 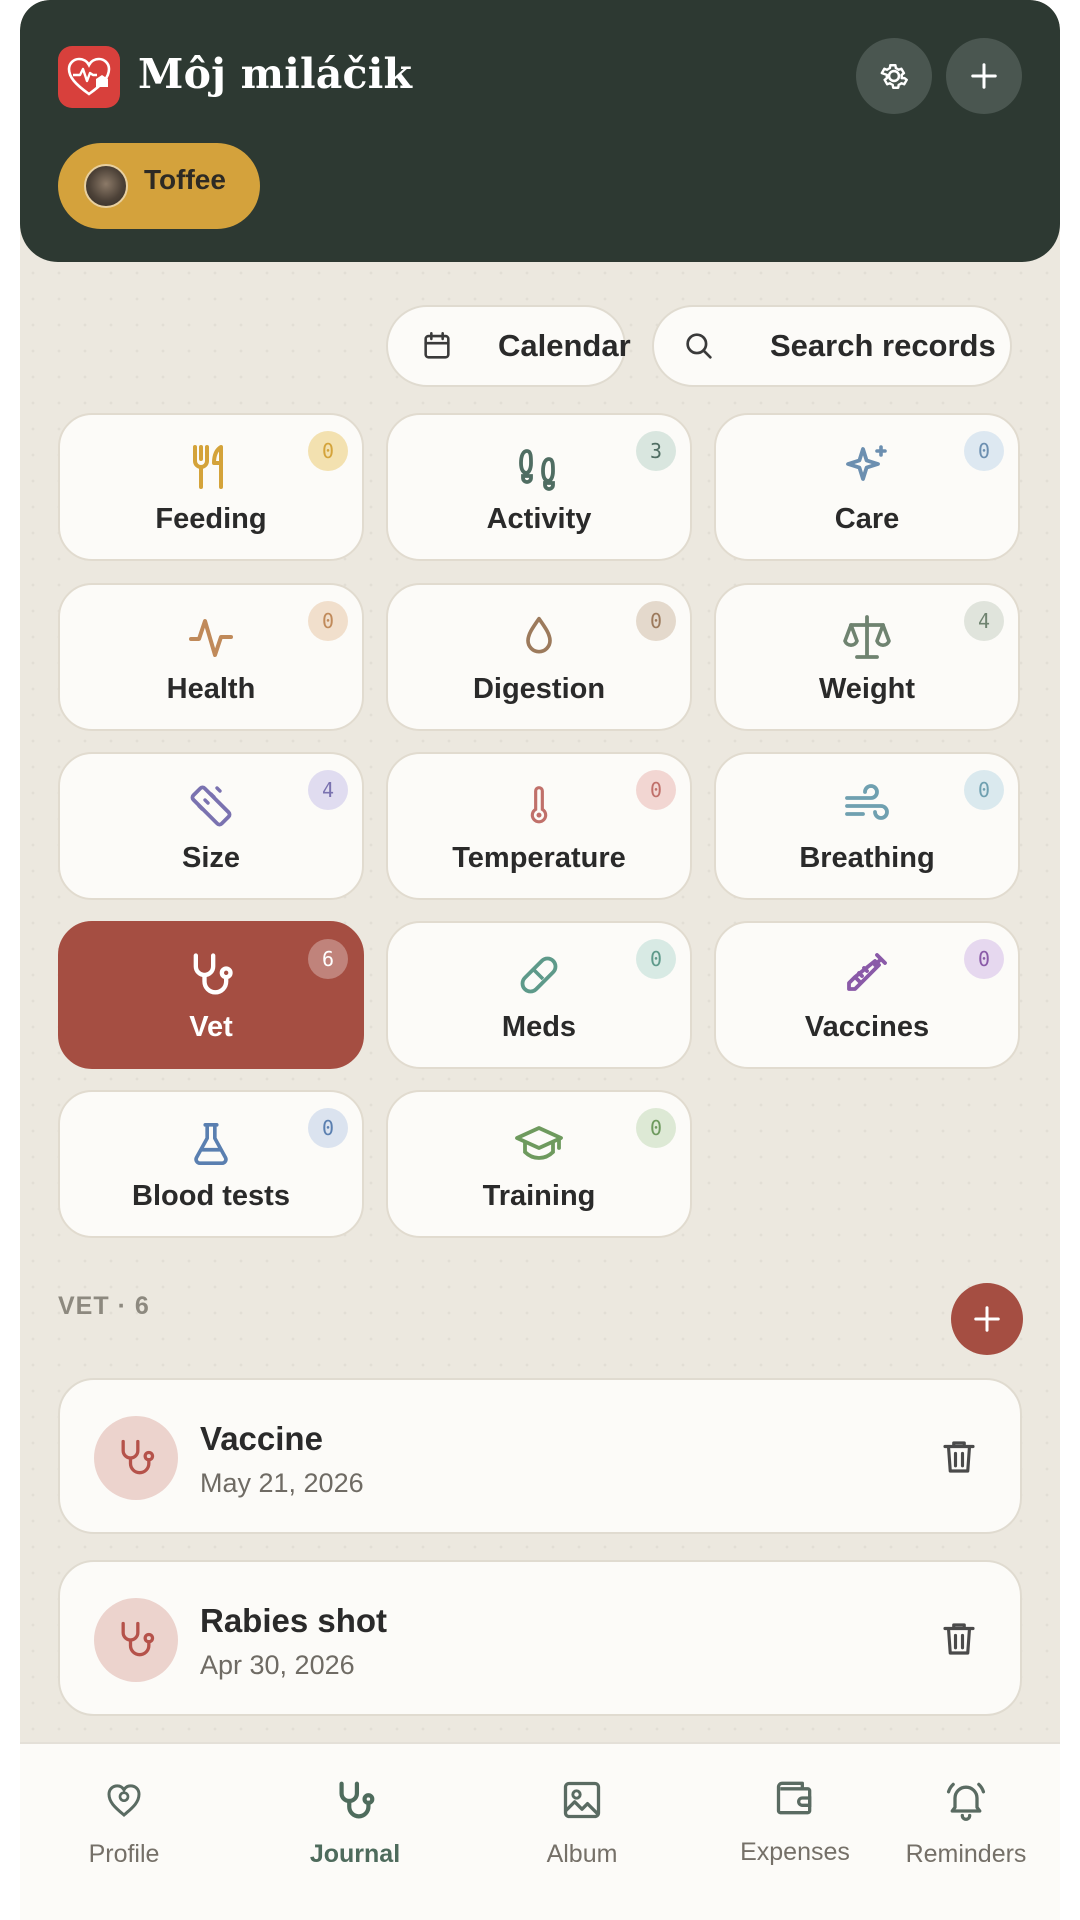 What do you see at coordinates (867, 858) in the screenshot?
I see `category-label: Breathing` at bounding box center [867, 858].